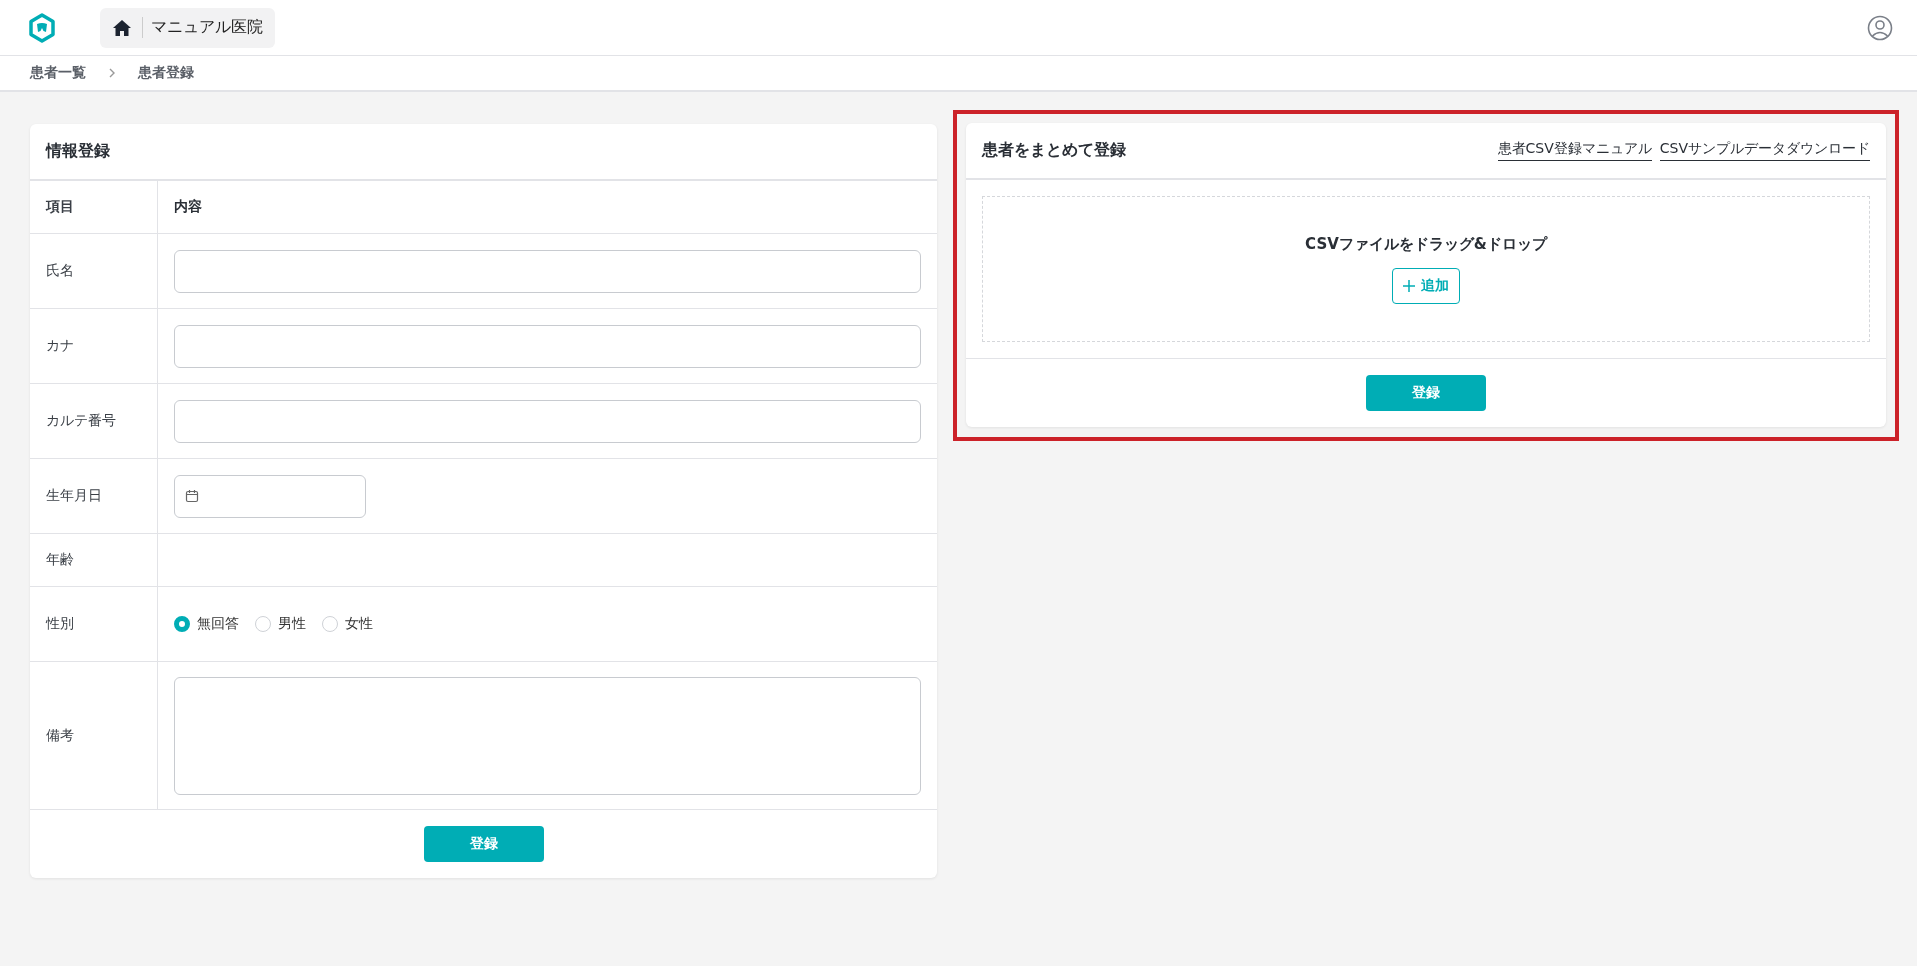 The image size is (1917, 966). What do you see at coordinates (188, 206) in the screenshot?
I see `column-header: 内容` at bounding box center [188, 206].